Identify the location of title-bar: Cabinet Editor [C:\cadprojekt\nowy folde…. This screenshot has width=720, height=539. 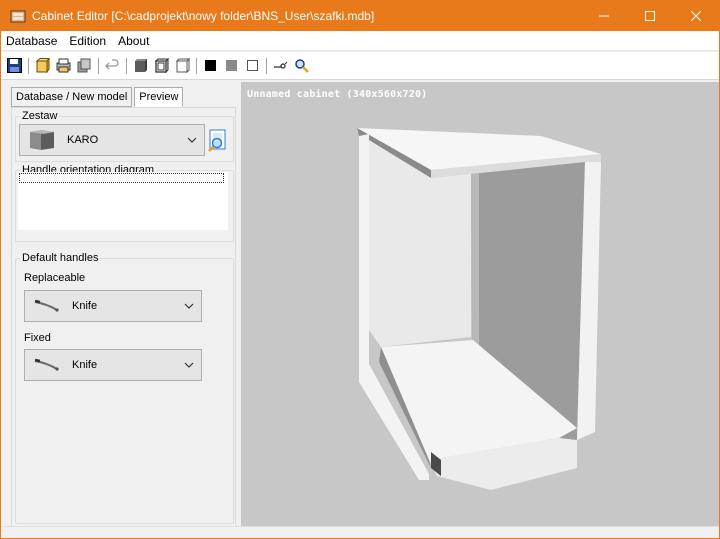
(360, 16).